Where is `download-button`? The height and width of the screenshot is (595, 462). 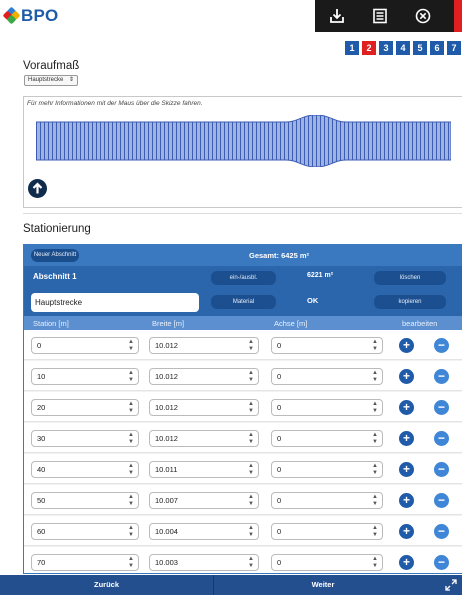
download-button is located at coordinates (337, 16).